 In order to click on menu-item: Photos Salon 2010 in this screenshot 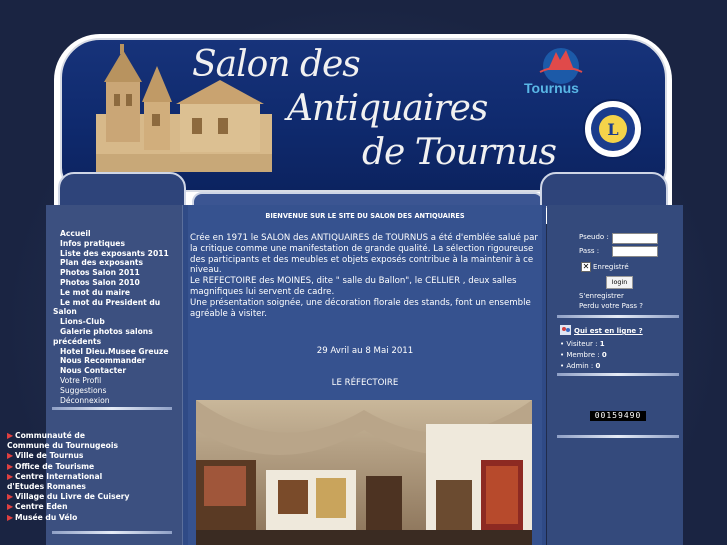, I will do `click(111, 283)`.